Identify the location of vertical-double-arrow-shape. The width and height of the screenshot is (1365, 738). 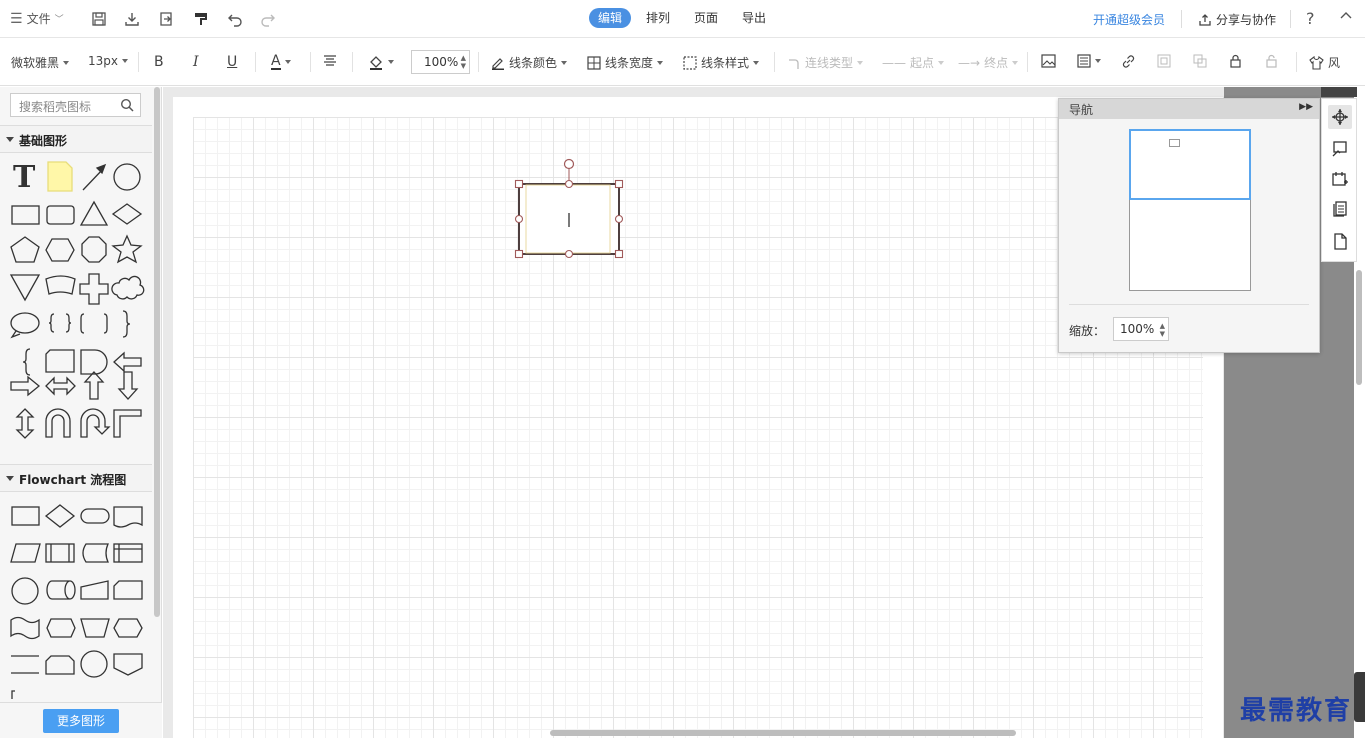
(25, 423).